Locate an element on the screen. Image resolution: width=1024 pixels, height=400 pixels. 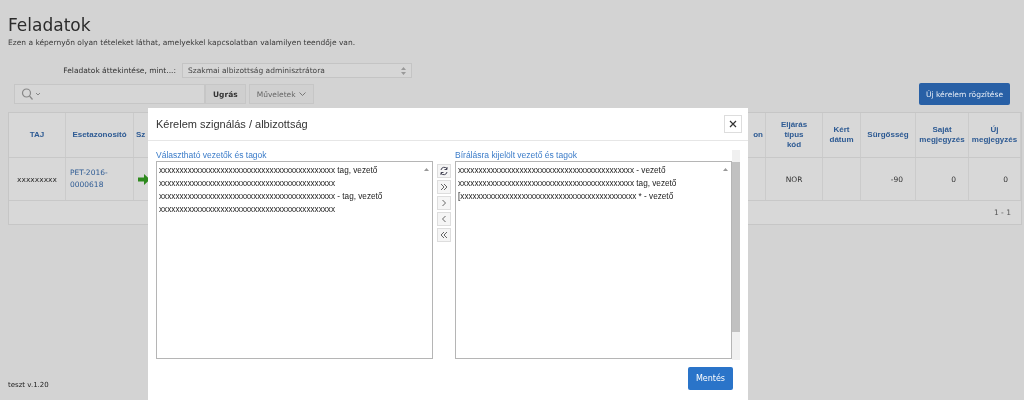
double-chevron-right-icon is located at coordinates (444, 187).